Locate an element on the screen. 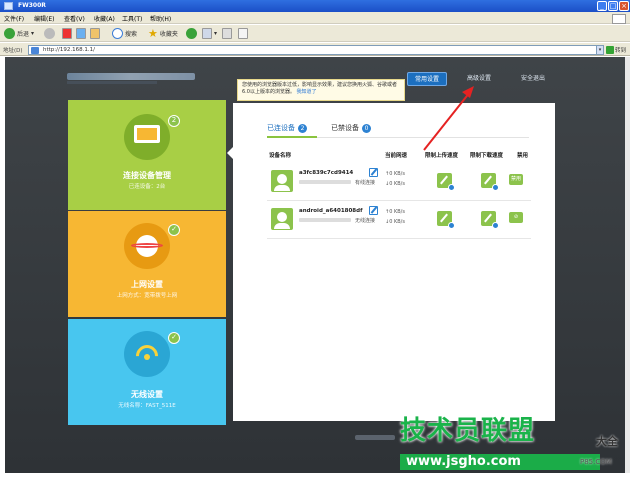 This screenshot has width=630, height=477. watermark-suffix: 大全 is located at coordinates (607, 441).